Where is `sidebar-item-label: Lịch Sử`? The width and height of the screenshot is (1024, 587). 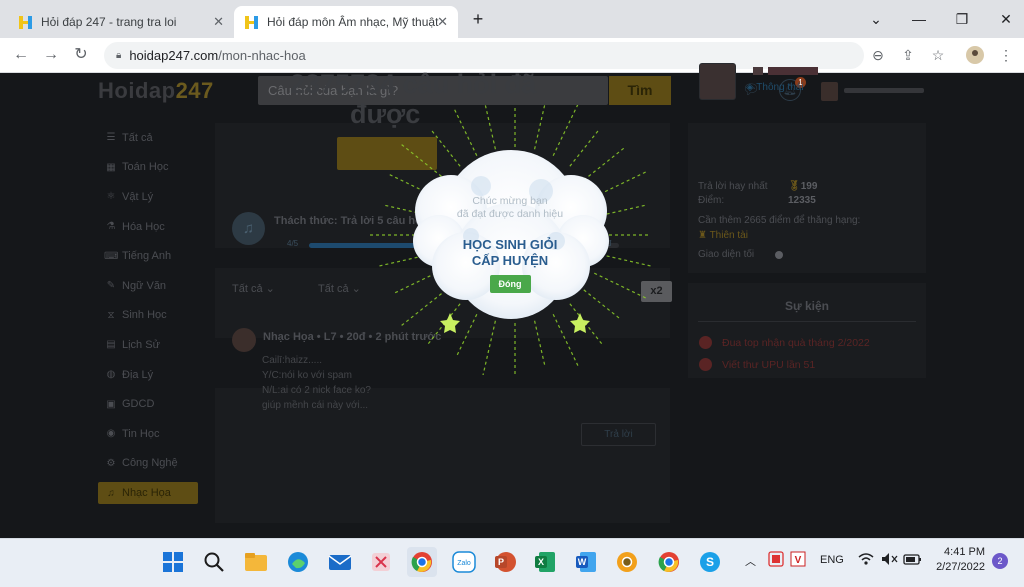 sidebar-item-label: Lịch Sử is located at coordinates (141, 344).